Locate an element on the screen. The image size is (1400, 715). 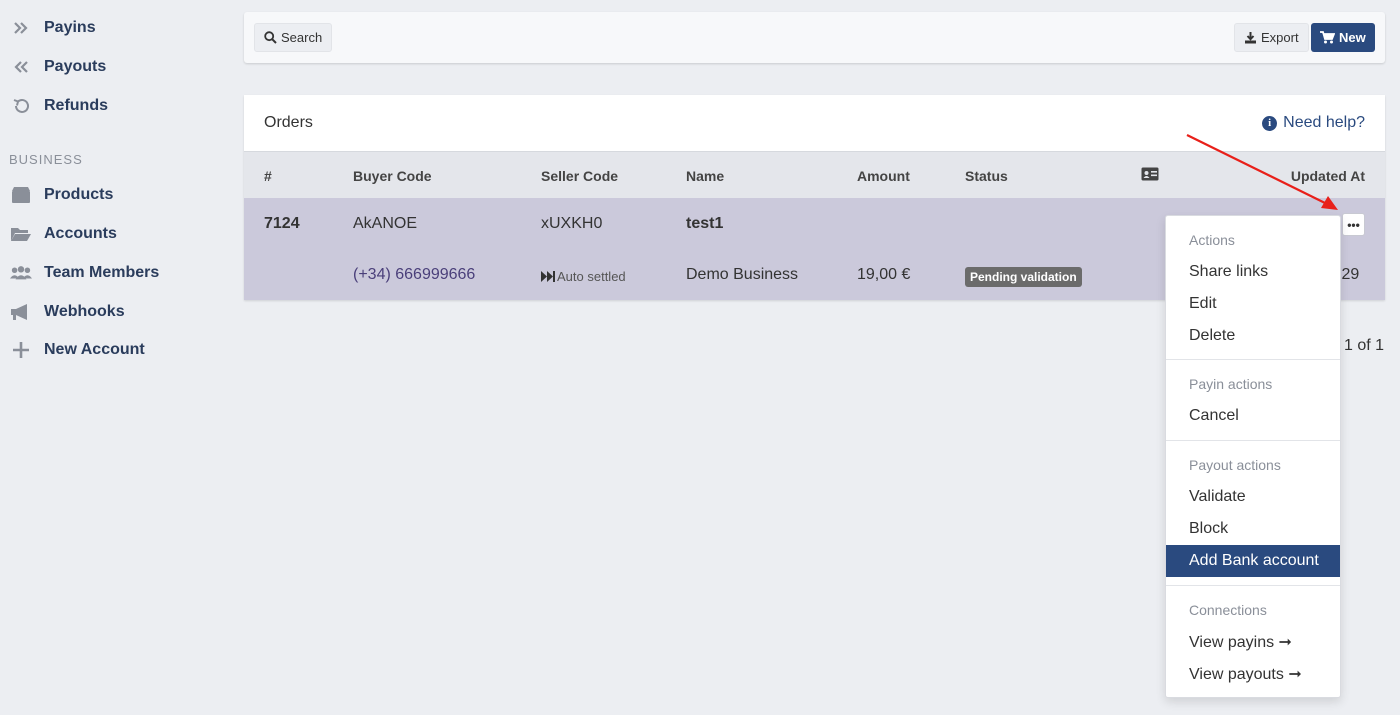
search-button: Search is located at coordinates (293, 37).